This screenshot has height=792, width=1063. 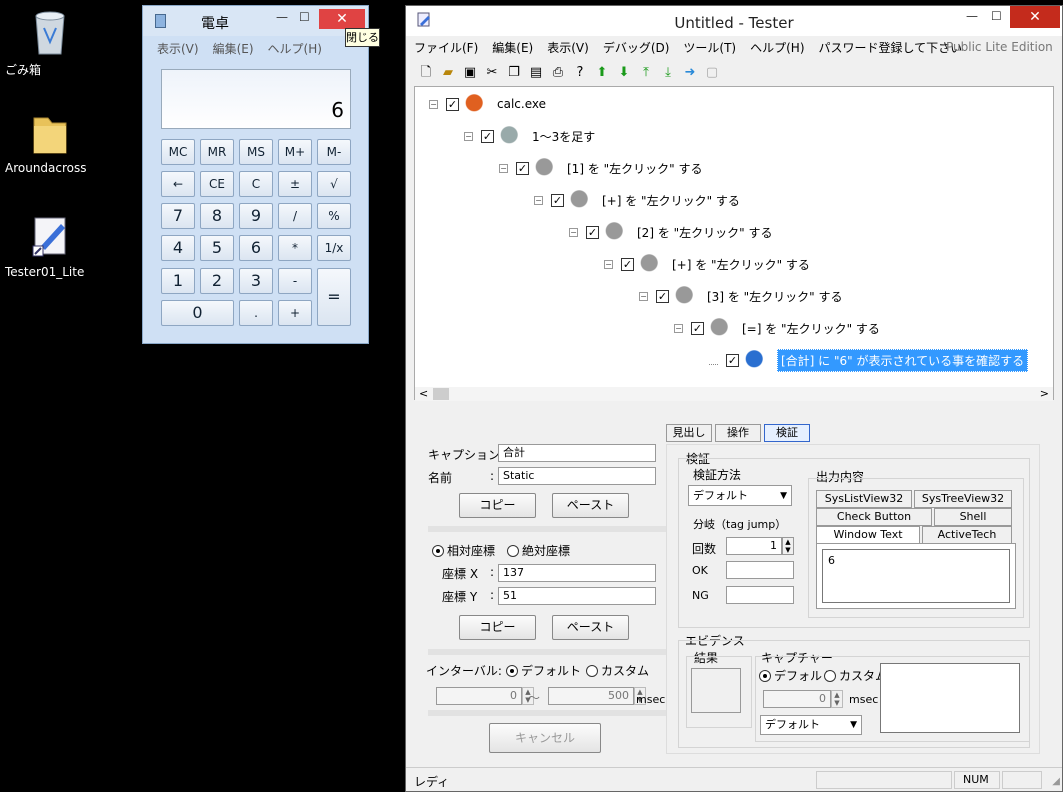 What do you see at coordinates (256, 248) in the screenshot?
I see `calc-key-digit-6: 6` at bounding box center [256, 248].